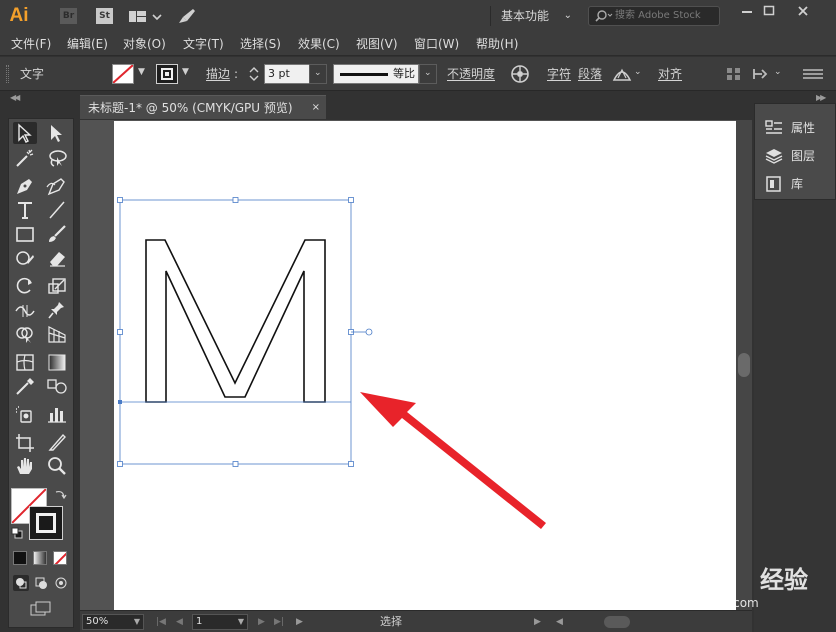 The width and height of the screenshot is (836, 632). Describe the element at coordinates (57, 234) in the screenshot. I see `paintbrush-tool` at that location.